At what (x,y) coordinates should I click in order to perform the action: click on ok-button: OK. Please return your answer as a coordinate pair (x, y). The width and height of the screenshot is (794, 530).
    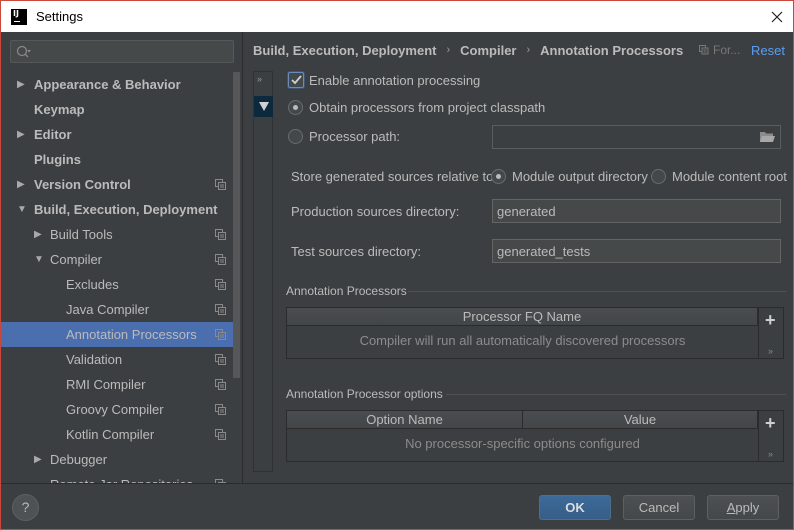
    Looking at the image, I should click on (575, 507).